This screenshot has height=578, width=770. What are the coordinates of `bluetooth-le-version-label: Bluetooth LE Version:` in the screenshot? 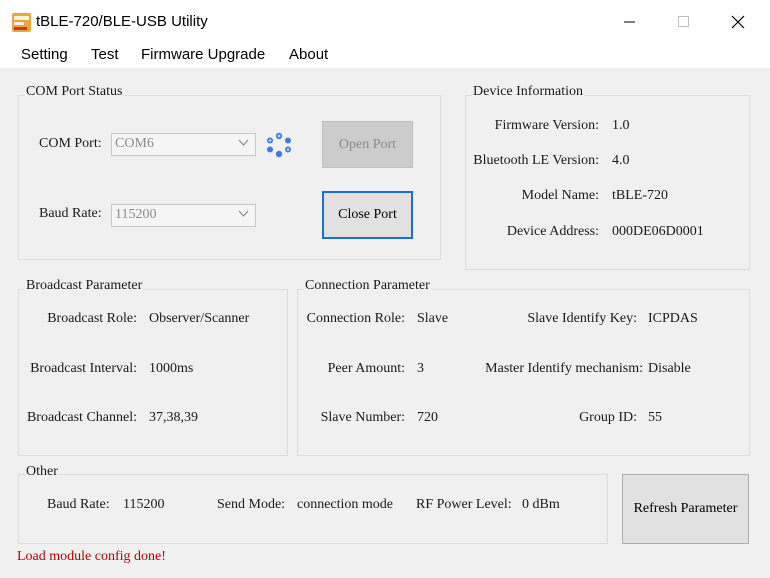 It's located at (536, 160).